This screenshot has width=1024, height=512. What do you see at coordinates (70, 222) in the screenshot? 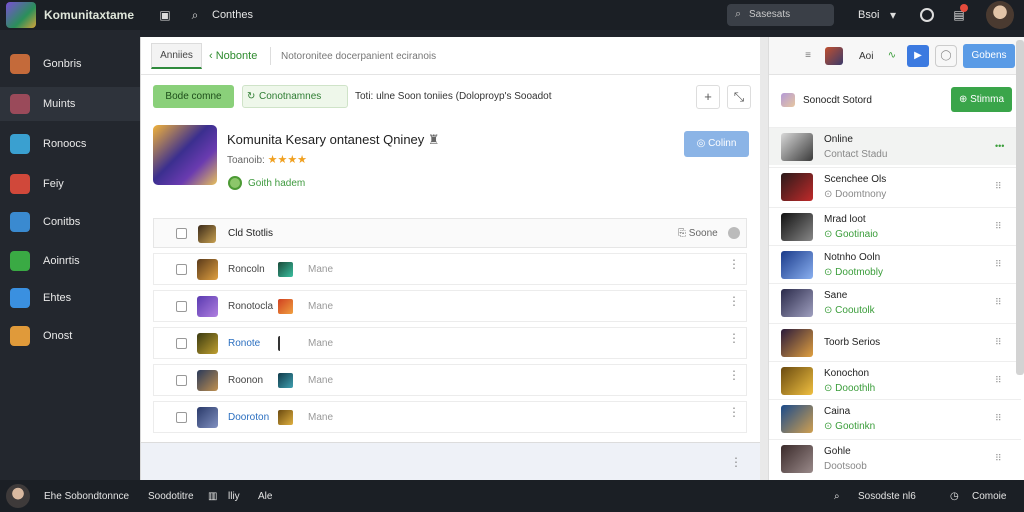
I see `sidebar-item-conitbs: Conitbs` at bounding box center [70, 222].